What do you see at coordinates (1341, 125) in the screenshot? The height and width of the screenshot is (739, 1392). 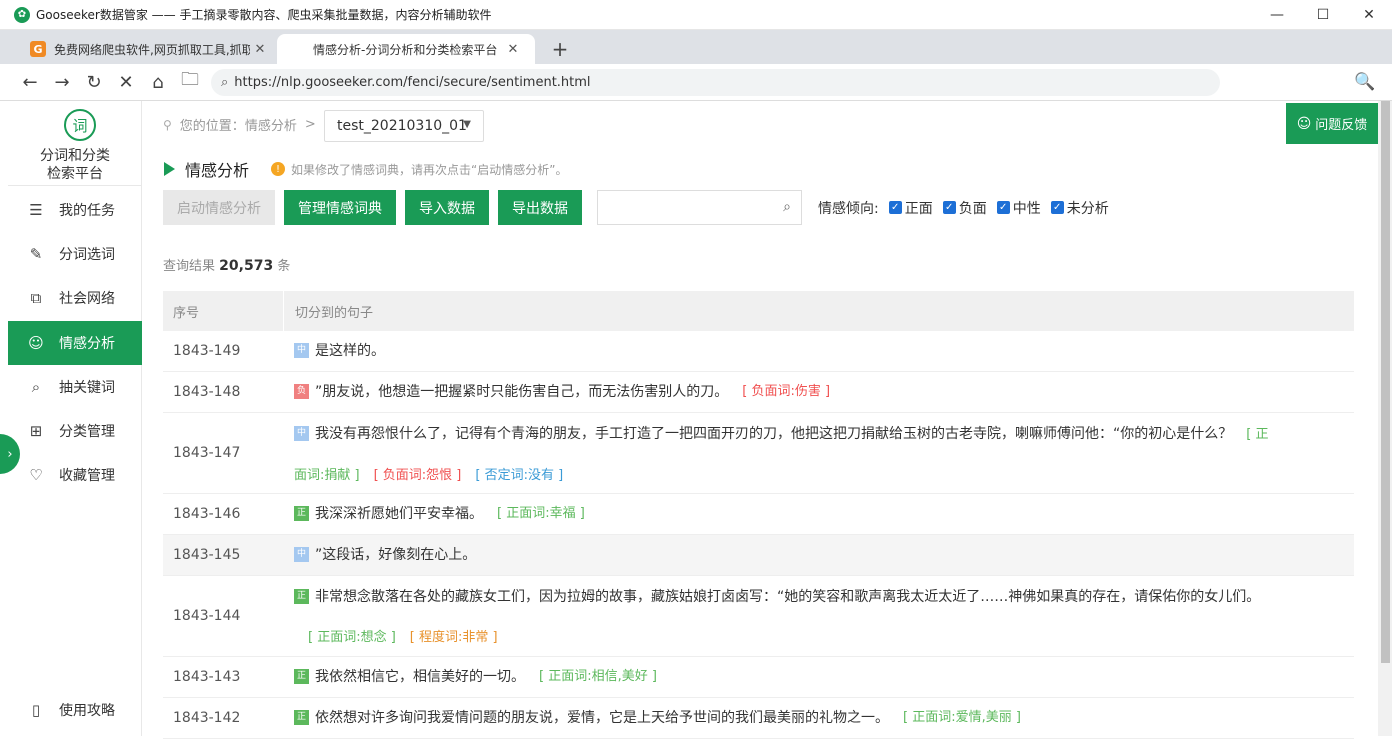 I see `feedback-label: 问题反馈` at bounding box center [1341, 125].